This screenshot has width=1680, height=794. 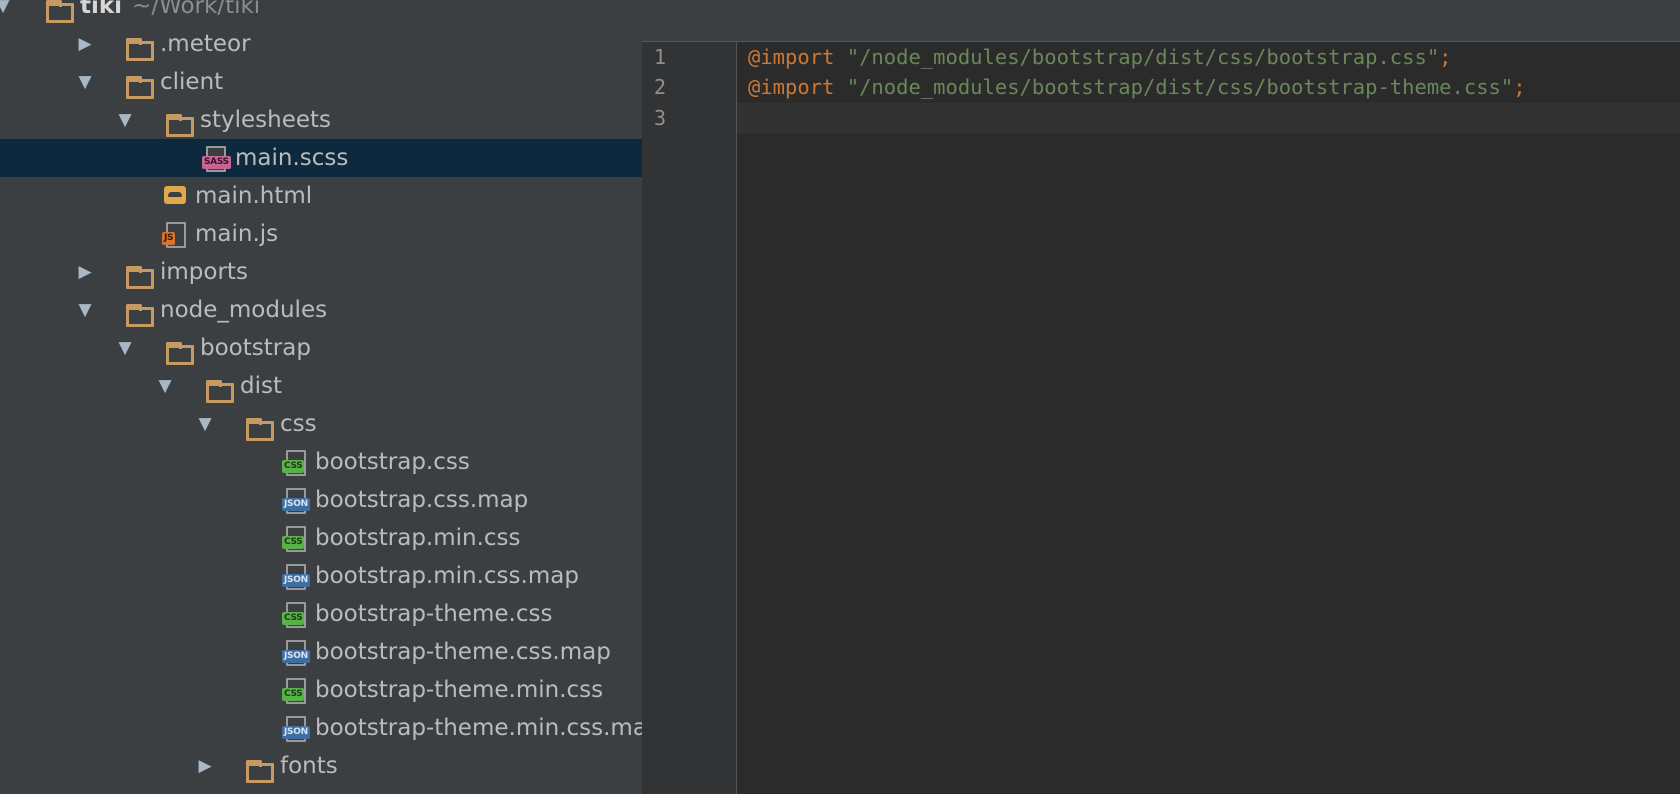 I want to click on tree-file-row: JS main.js, so click(x=321, y=234).